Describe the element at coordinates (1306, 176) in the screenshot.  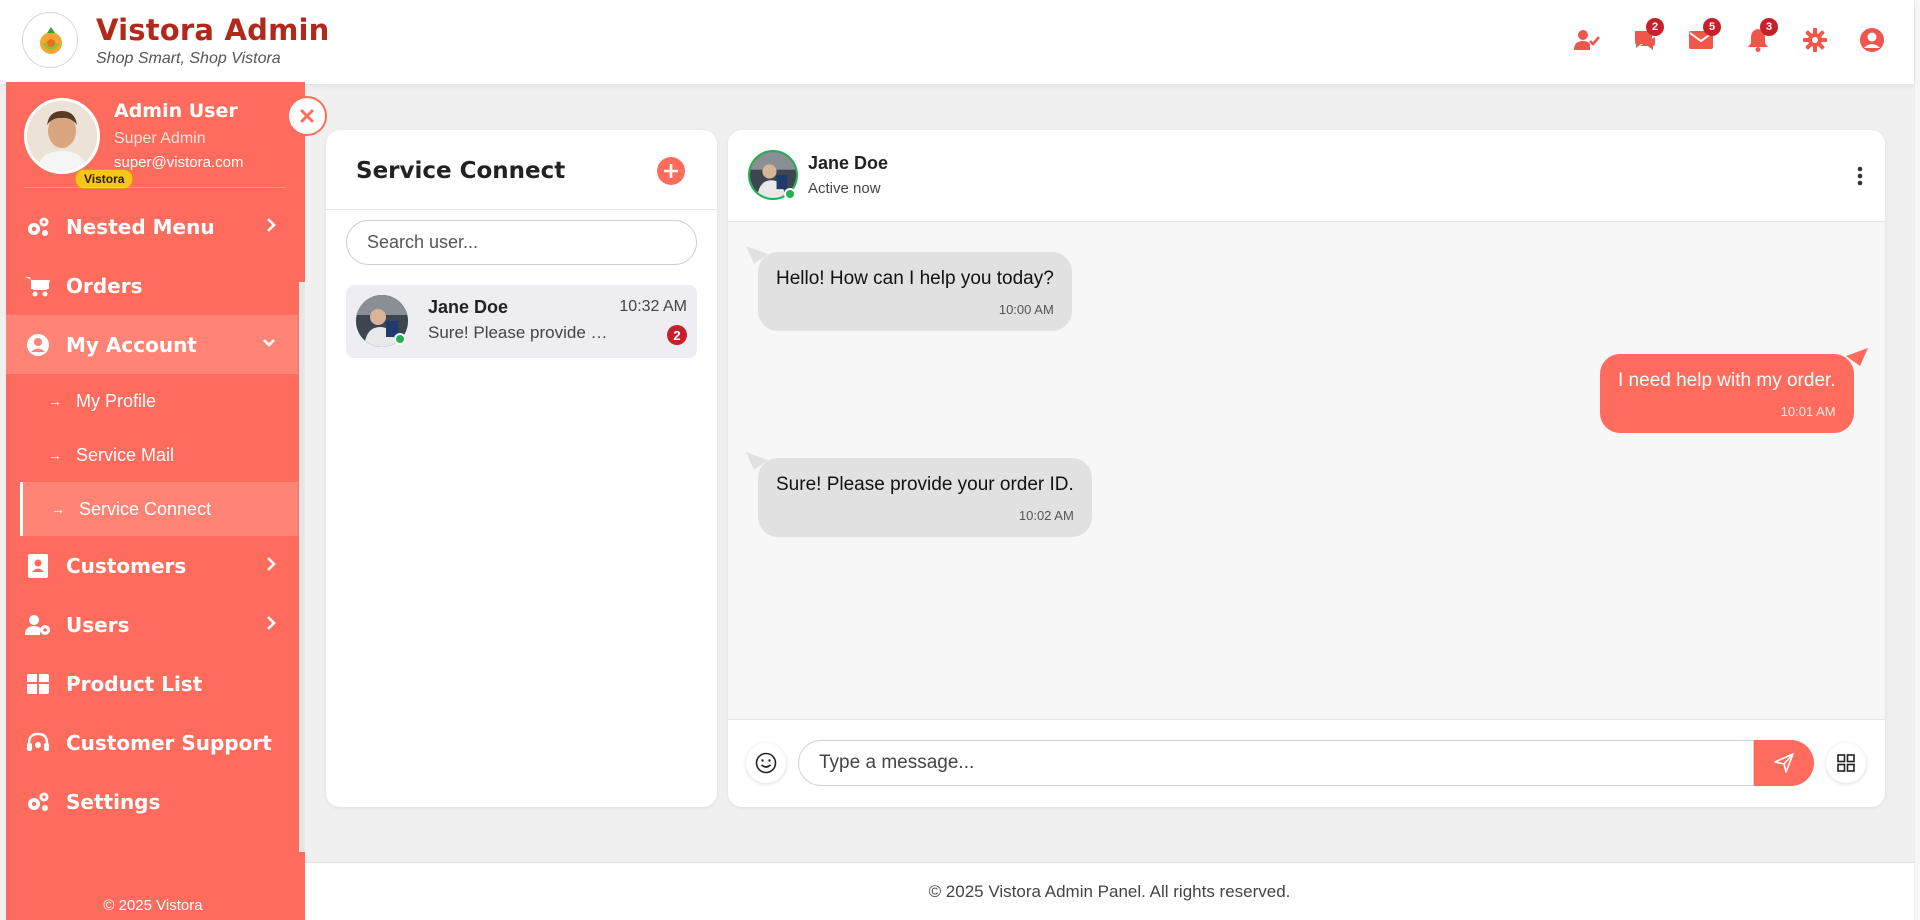
I see `chat-header: Jane Doe Active now` at that location.